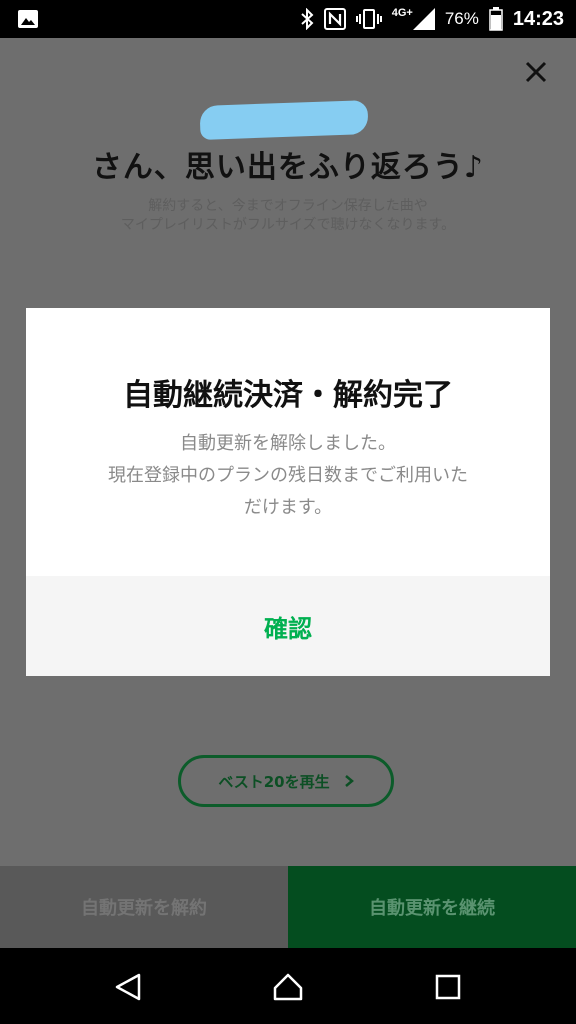  I want to click on play-best20-label: ベスト20を再生, so click(274, 781).